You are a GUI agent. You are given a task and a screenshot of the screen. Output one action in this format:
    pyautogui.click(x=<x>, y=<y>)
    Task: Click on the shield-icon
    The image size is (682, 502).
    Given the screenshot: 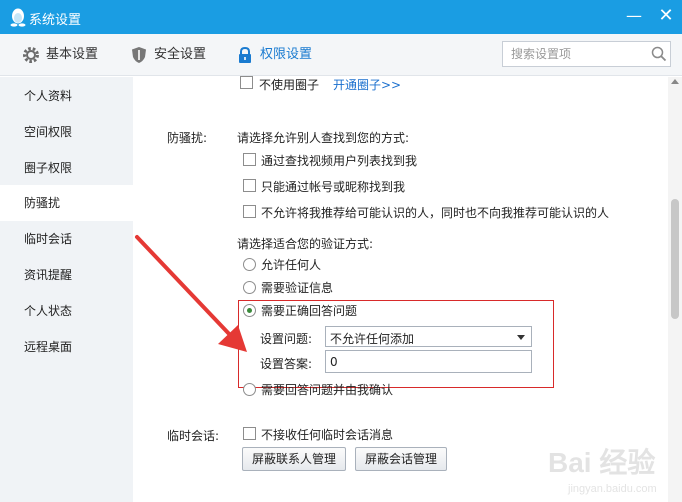 What is the action you would take?
    pyautogui.click(x=139, y=55)
    